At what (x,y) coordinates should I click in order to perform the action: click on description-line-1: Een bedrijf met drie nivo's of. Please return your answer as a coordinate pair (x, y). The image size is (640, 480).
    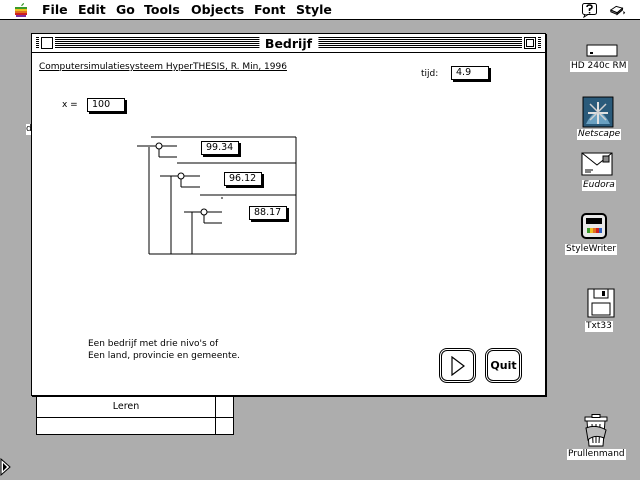
    Looking at the image, I should click on (153, 344).